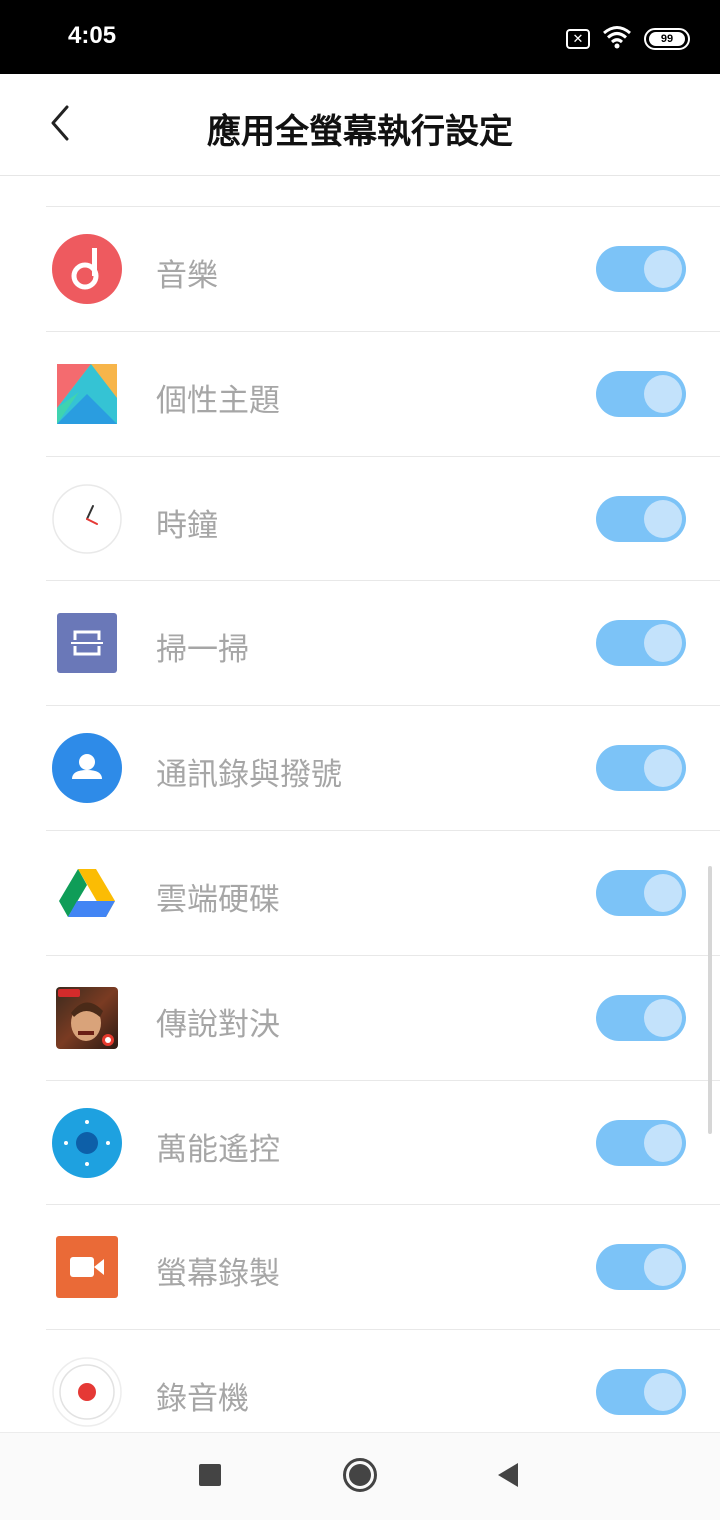 The height and width of the screenshot is (1520, 720). Describe the element at coordinates (87, 394) in the screenshot. I see `themes-app-icon` at that location.